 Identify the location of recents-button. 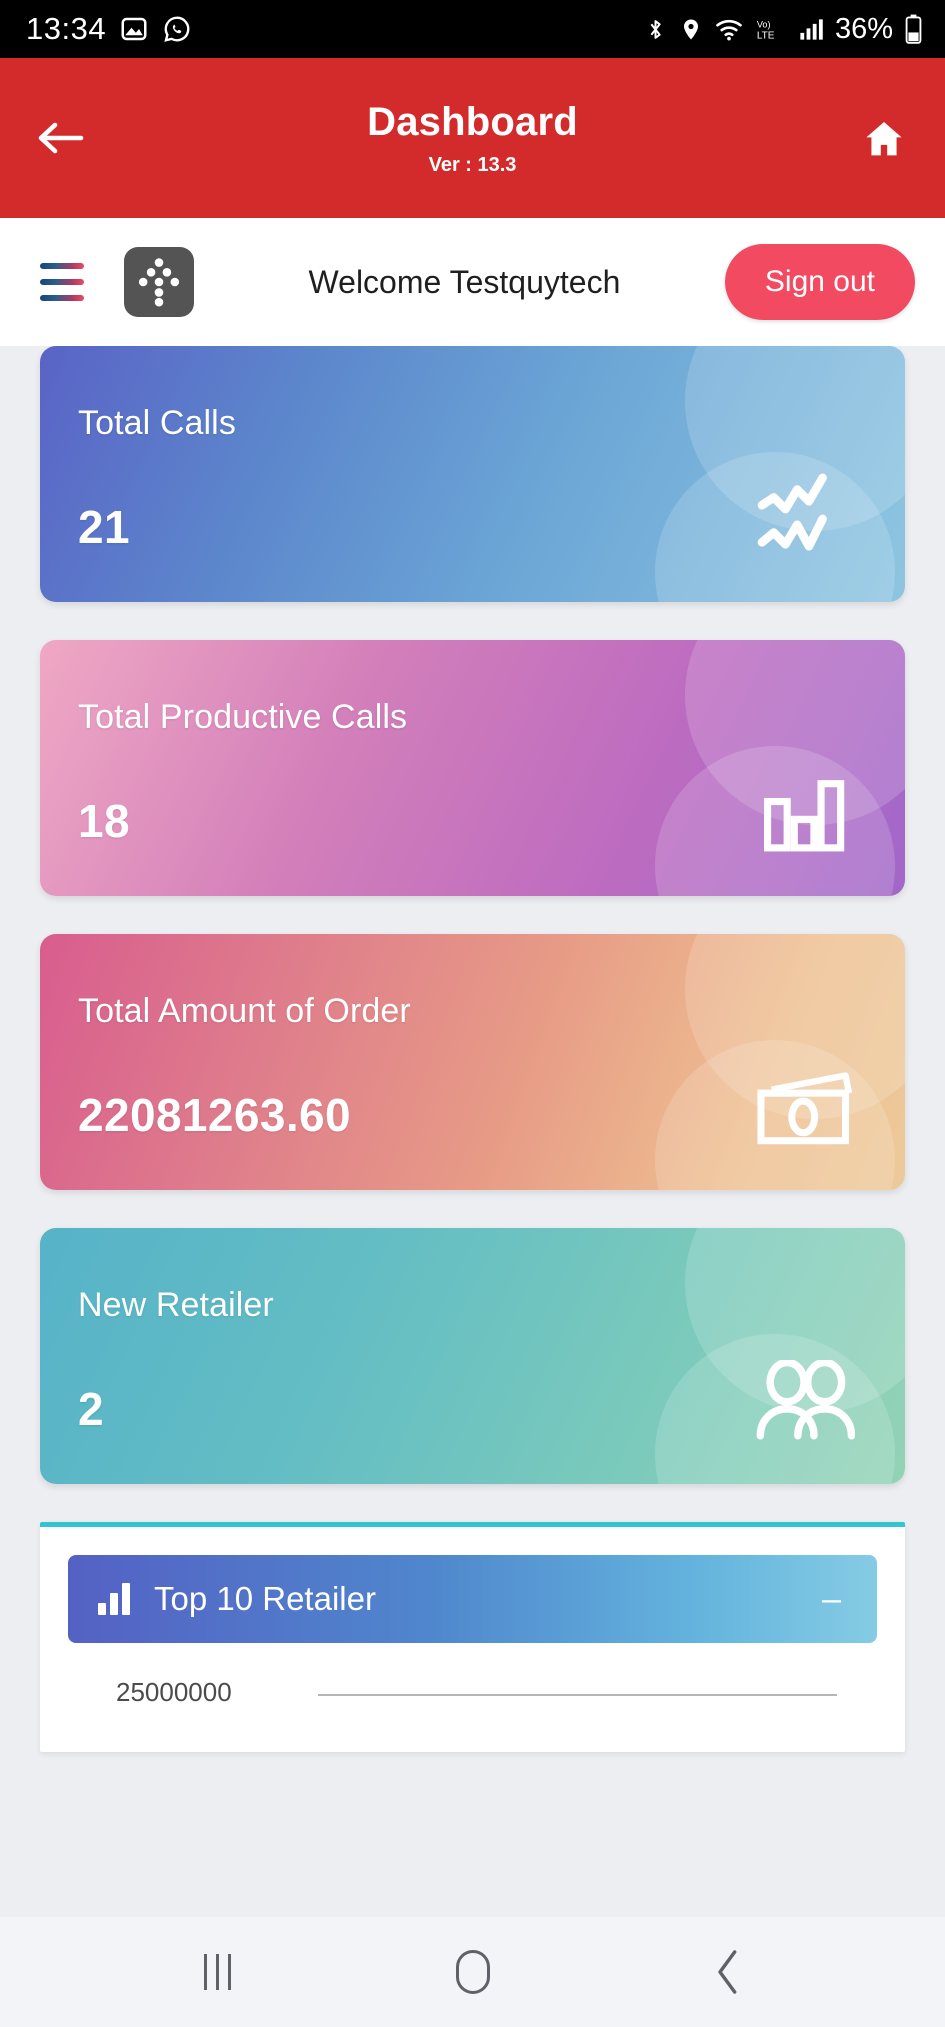
(218, 1972).